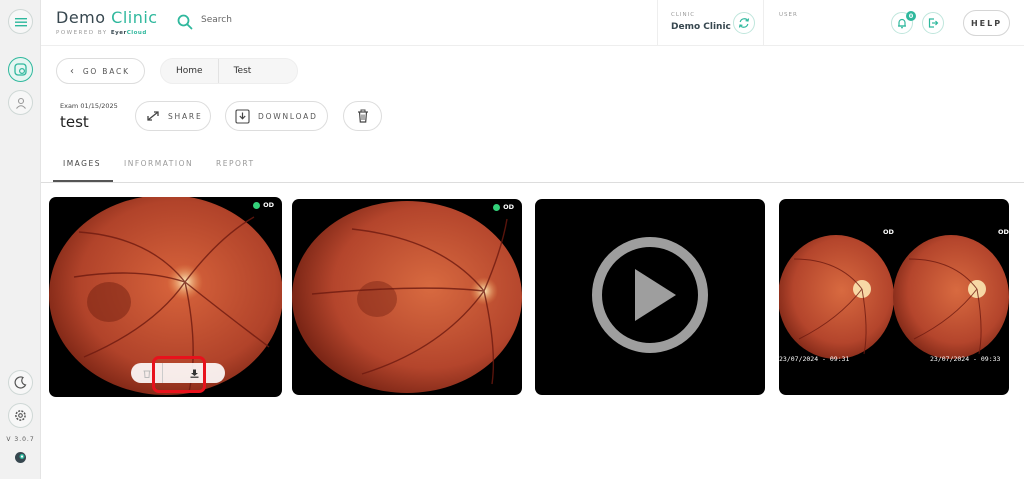  Describe the element at coordinates (82, 163) in the screenshot. I see `tab-images: IMAGES` at that location.